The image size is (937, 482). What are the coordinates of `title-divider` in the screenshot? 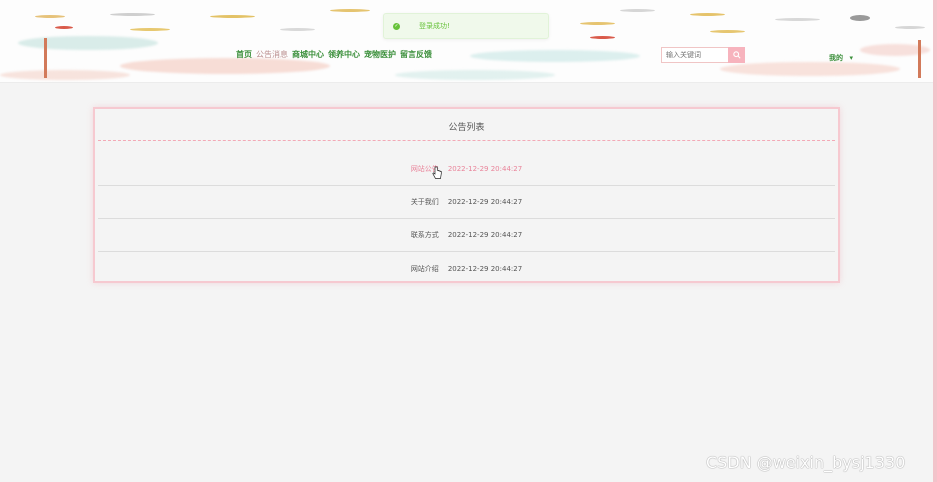 It's located at (466, 140).